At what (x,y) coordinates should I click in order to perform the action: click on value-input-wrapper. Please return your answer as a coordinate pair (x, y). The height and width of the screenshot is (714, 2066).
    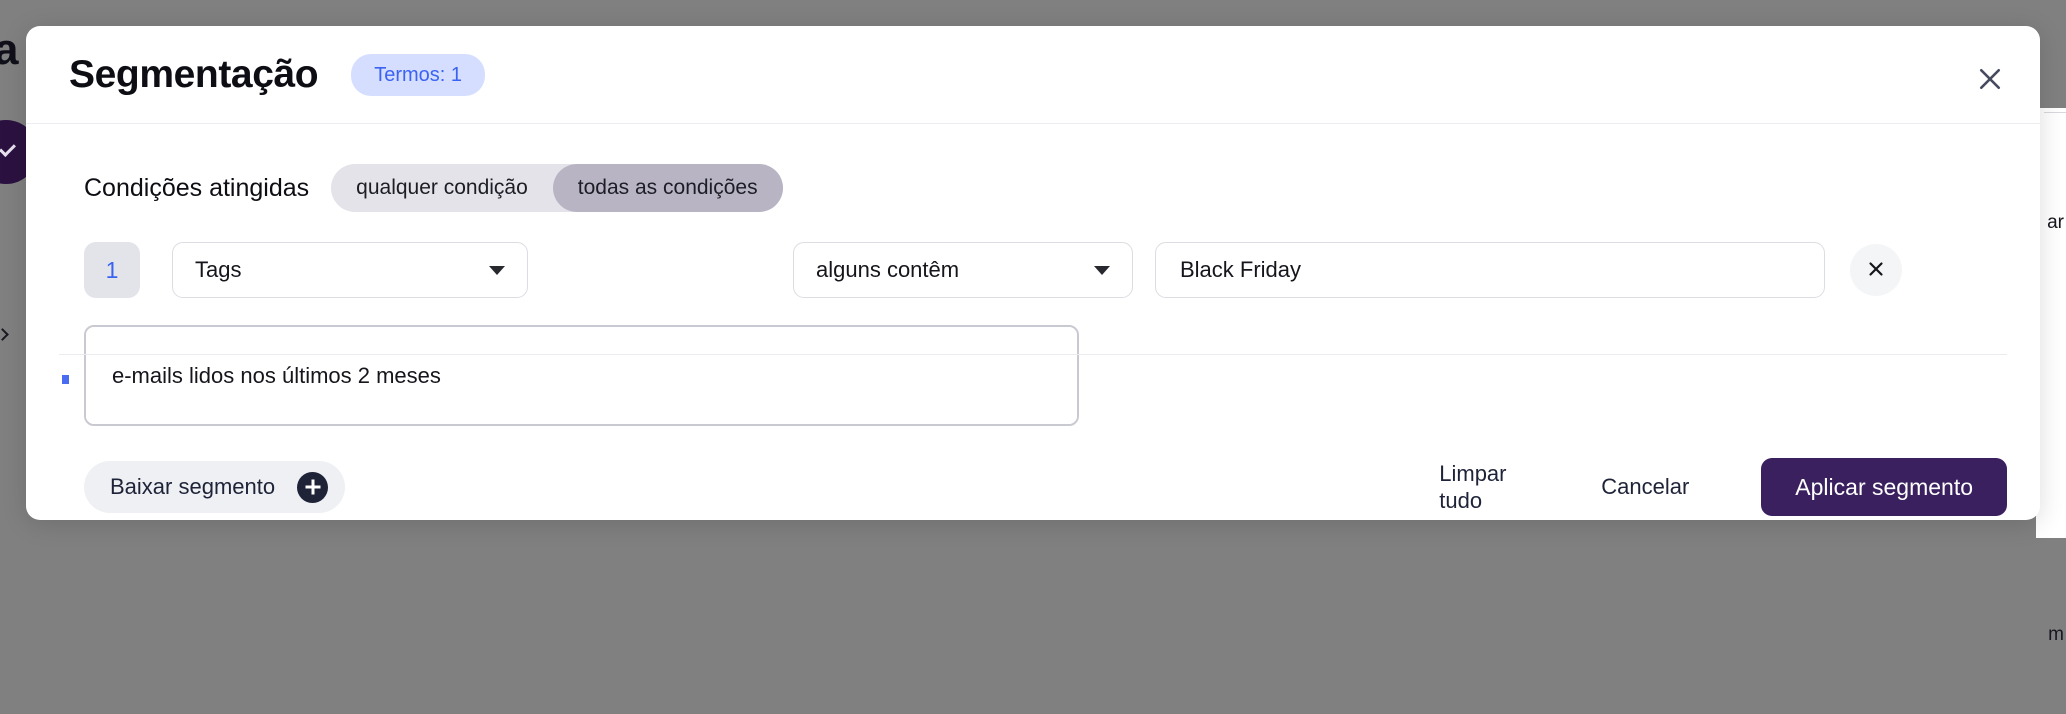
    Looking at the image, I should click on (1490, 270).